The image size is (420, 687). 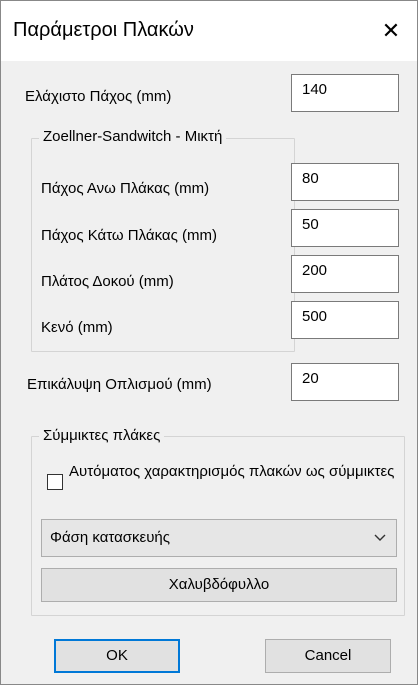 What do you see at coordinates (129, 235) in the screenshot?
I see `bottom-slab-label: Πάχος Κάτω Πλάκας (mm)` at bounding box center [129, 235].